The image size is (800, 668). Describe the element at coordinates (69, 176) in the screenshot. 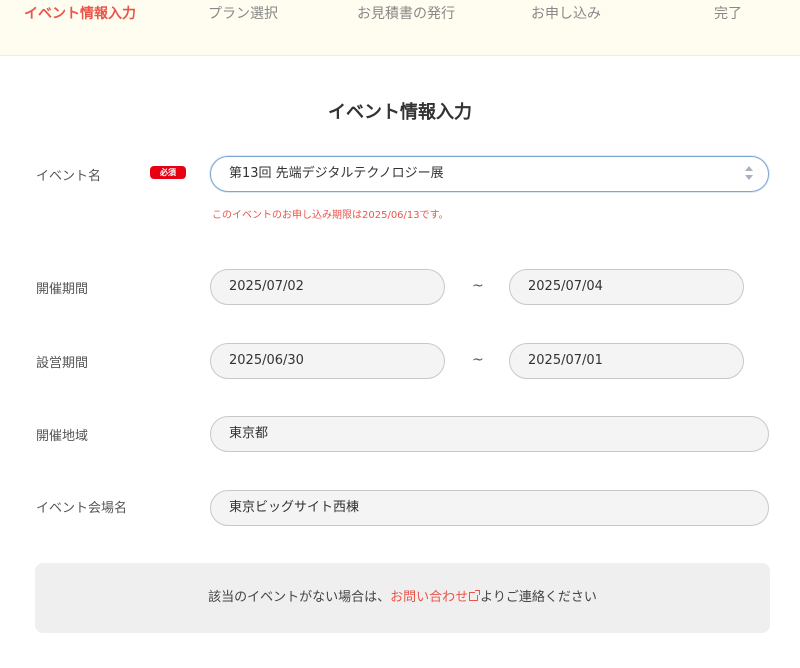

I see `event-name-label: イベント名` at that location.